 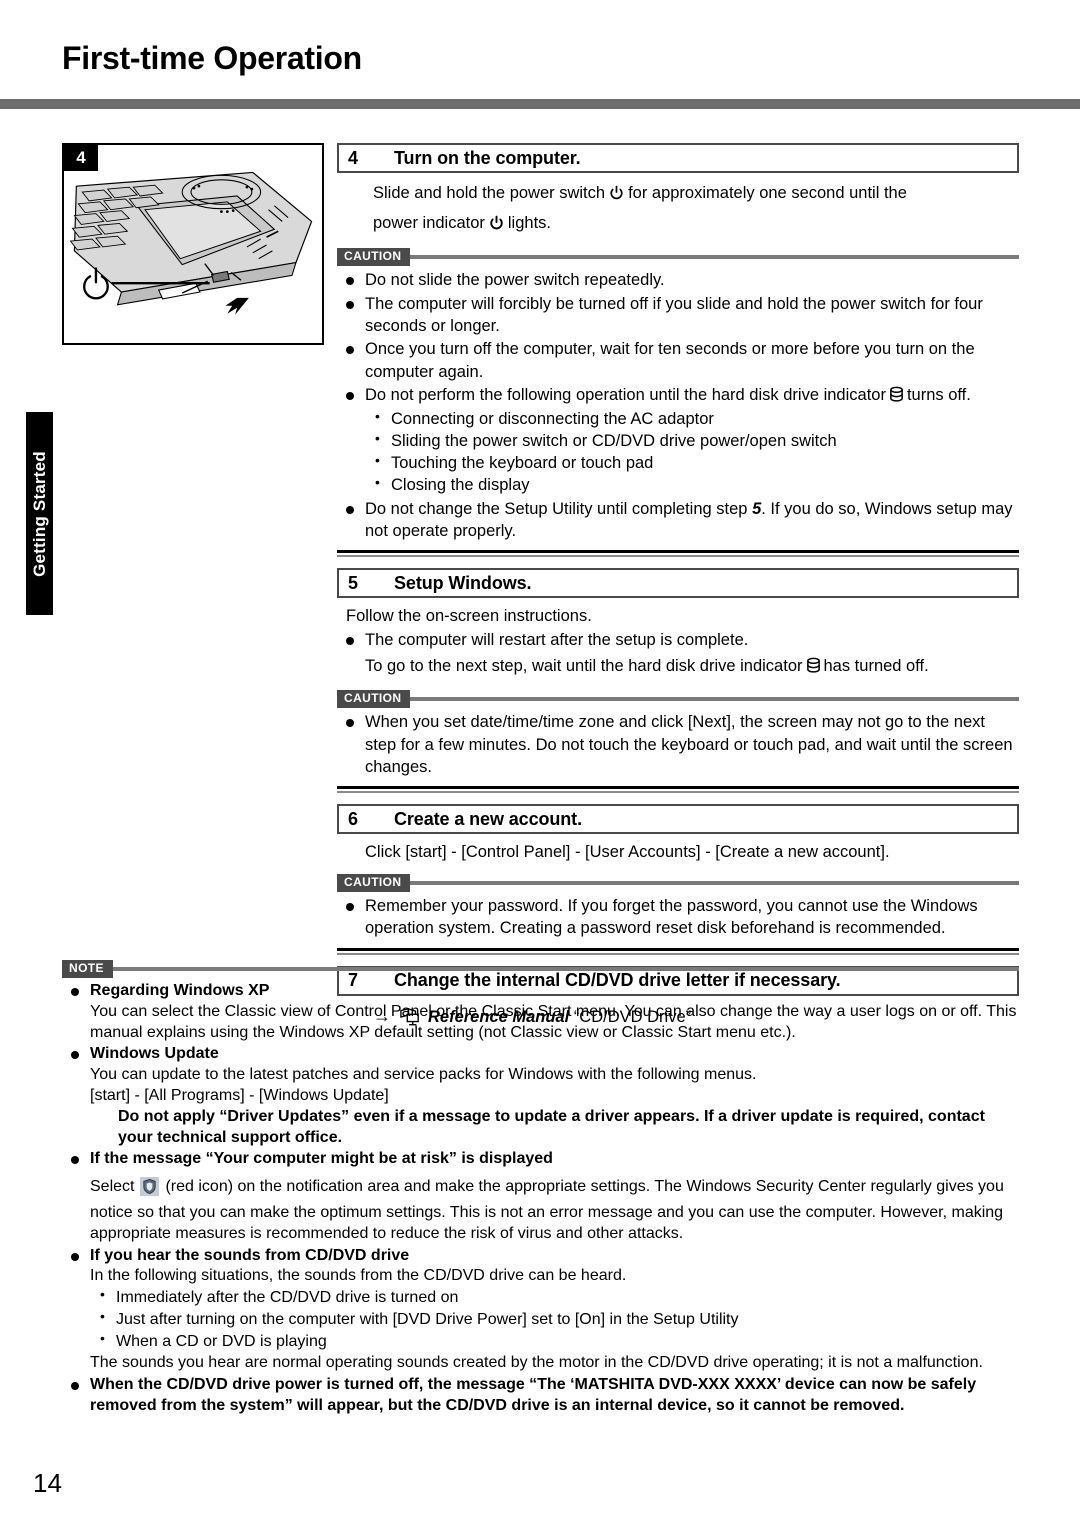 What do you see at coordinates (353, 582) in the screenshot?
I see `step-number: 5` at bounding box center [353, 582].